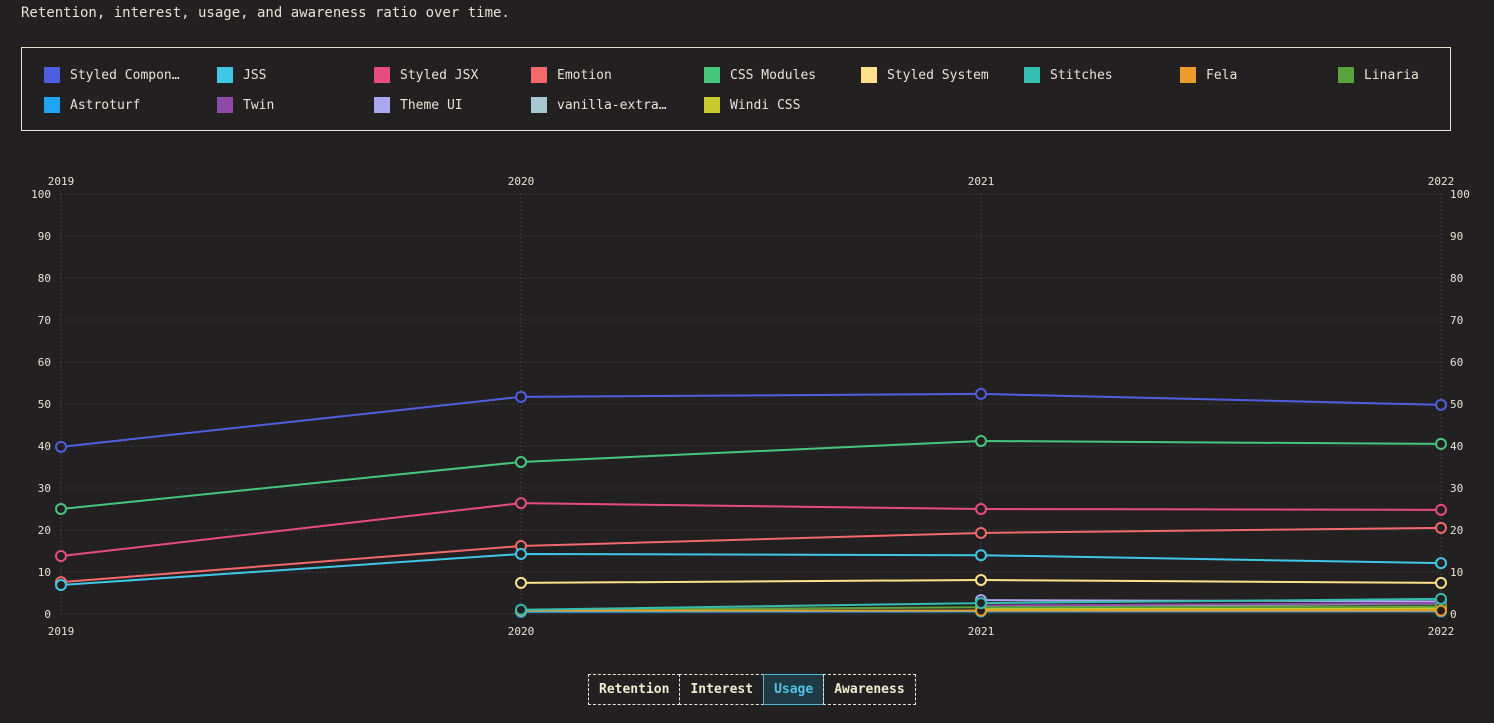 This screenshot has width=1494, height=723. Describe the element at coordinates (44, 278) in the screenshot. I see `y-tick-label-left: 80` at that location.